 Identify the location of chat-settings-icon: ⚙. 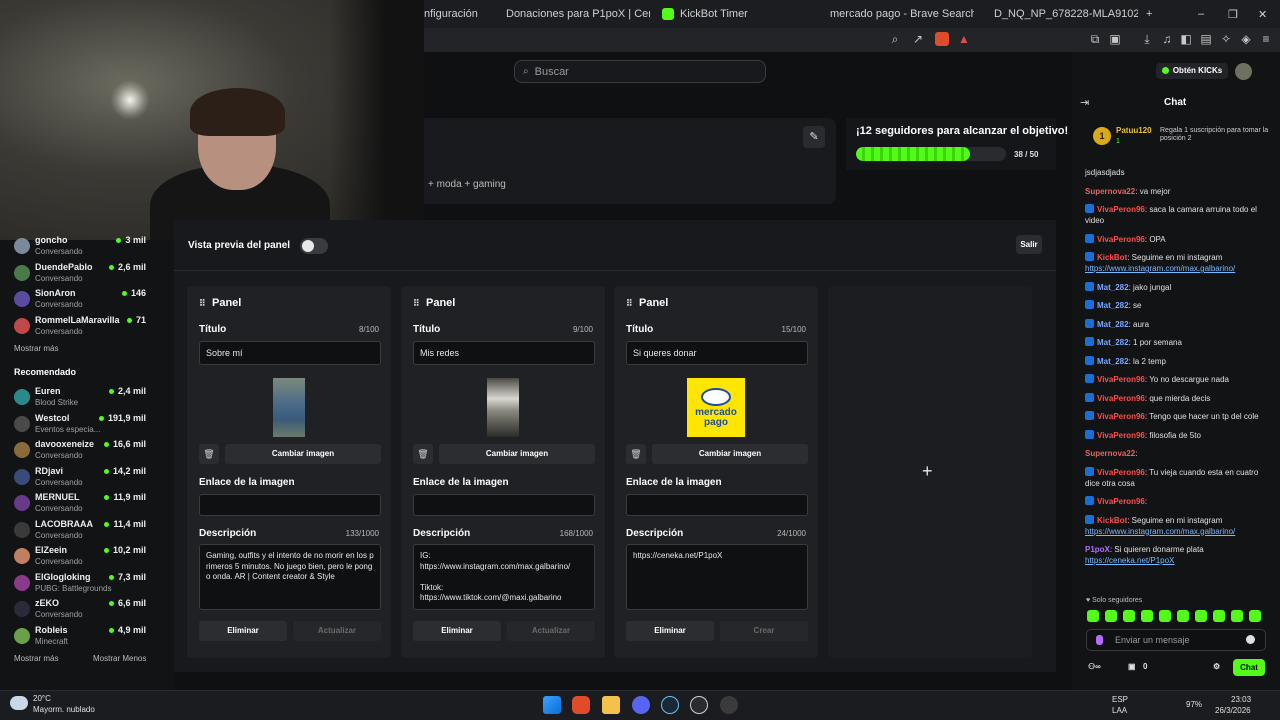
(1216, 666).